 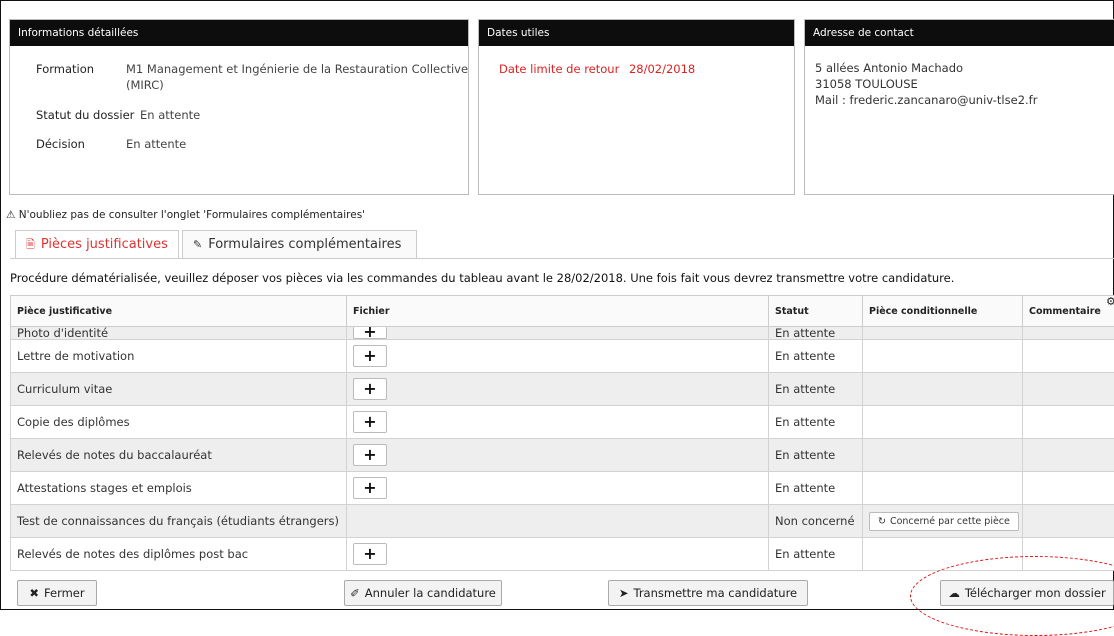 What do you see at coordinates (816, 311) in the screenshot?
I see `col-header-statut: Statut` at bounding box center [816, 311].